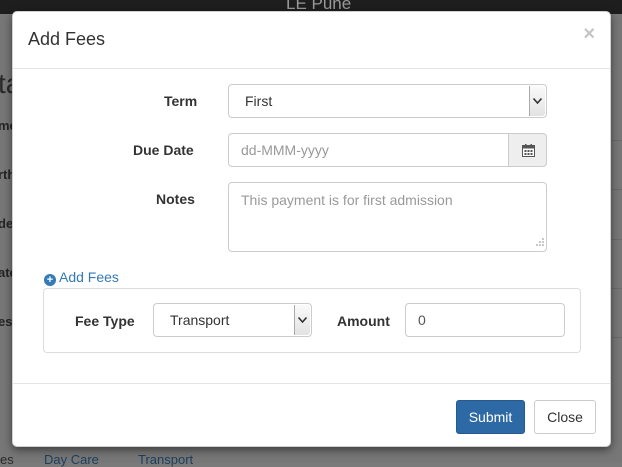 This screenshot has height=467, width=622. What do you see at coordinates (175, 199) in the screenshot?
I see `notes-label: Notes` at bounding box center [175, 199].